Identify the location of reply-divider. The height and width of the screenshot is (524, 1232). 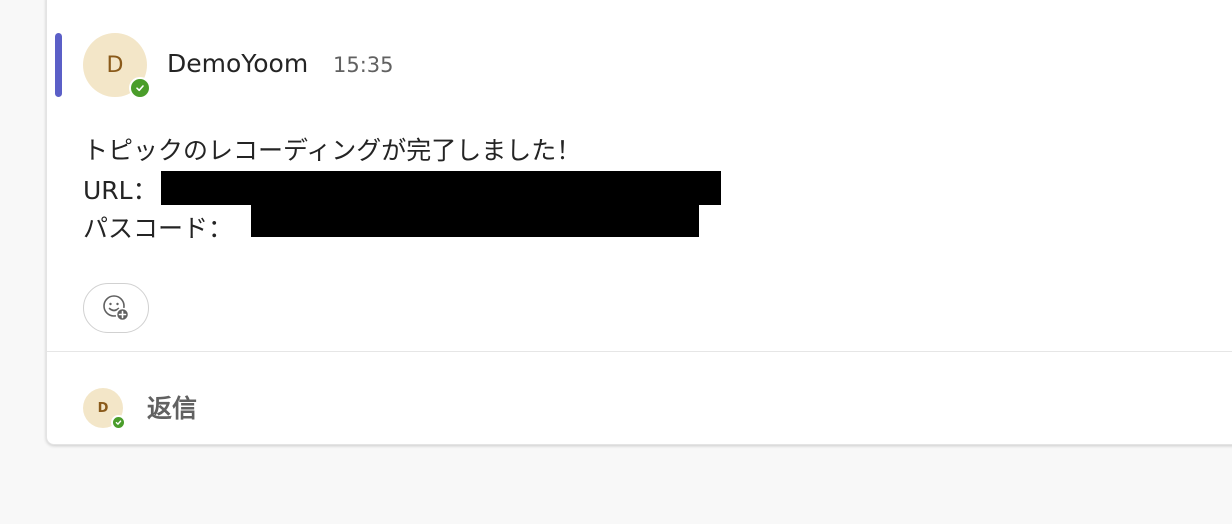
(639, 351).